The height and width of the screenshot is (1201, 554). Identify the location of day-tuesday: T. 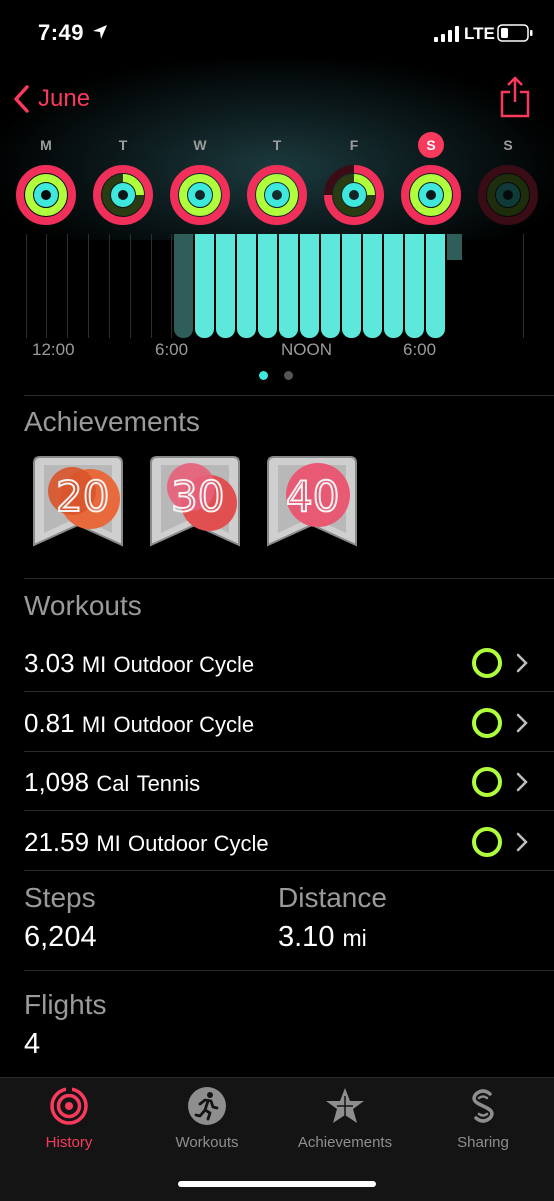
(123, 179).